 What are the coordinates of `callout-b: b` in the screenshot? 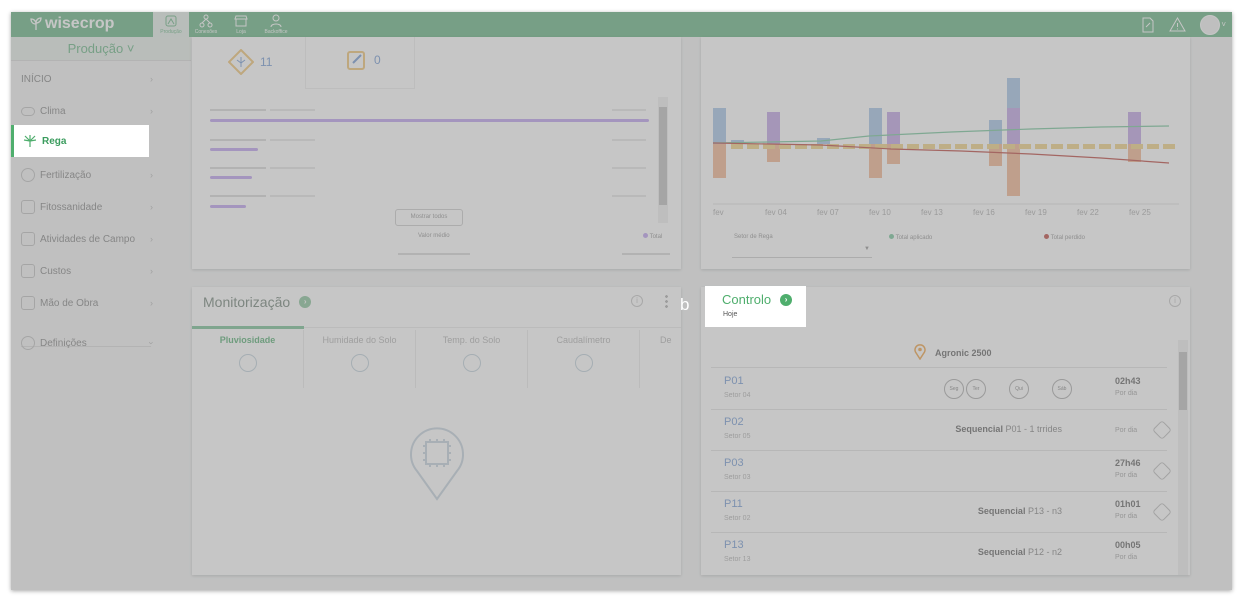 It's located at (685, 304).